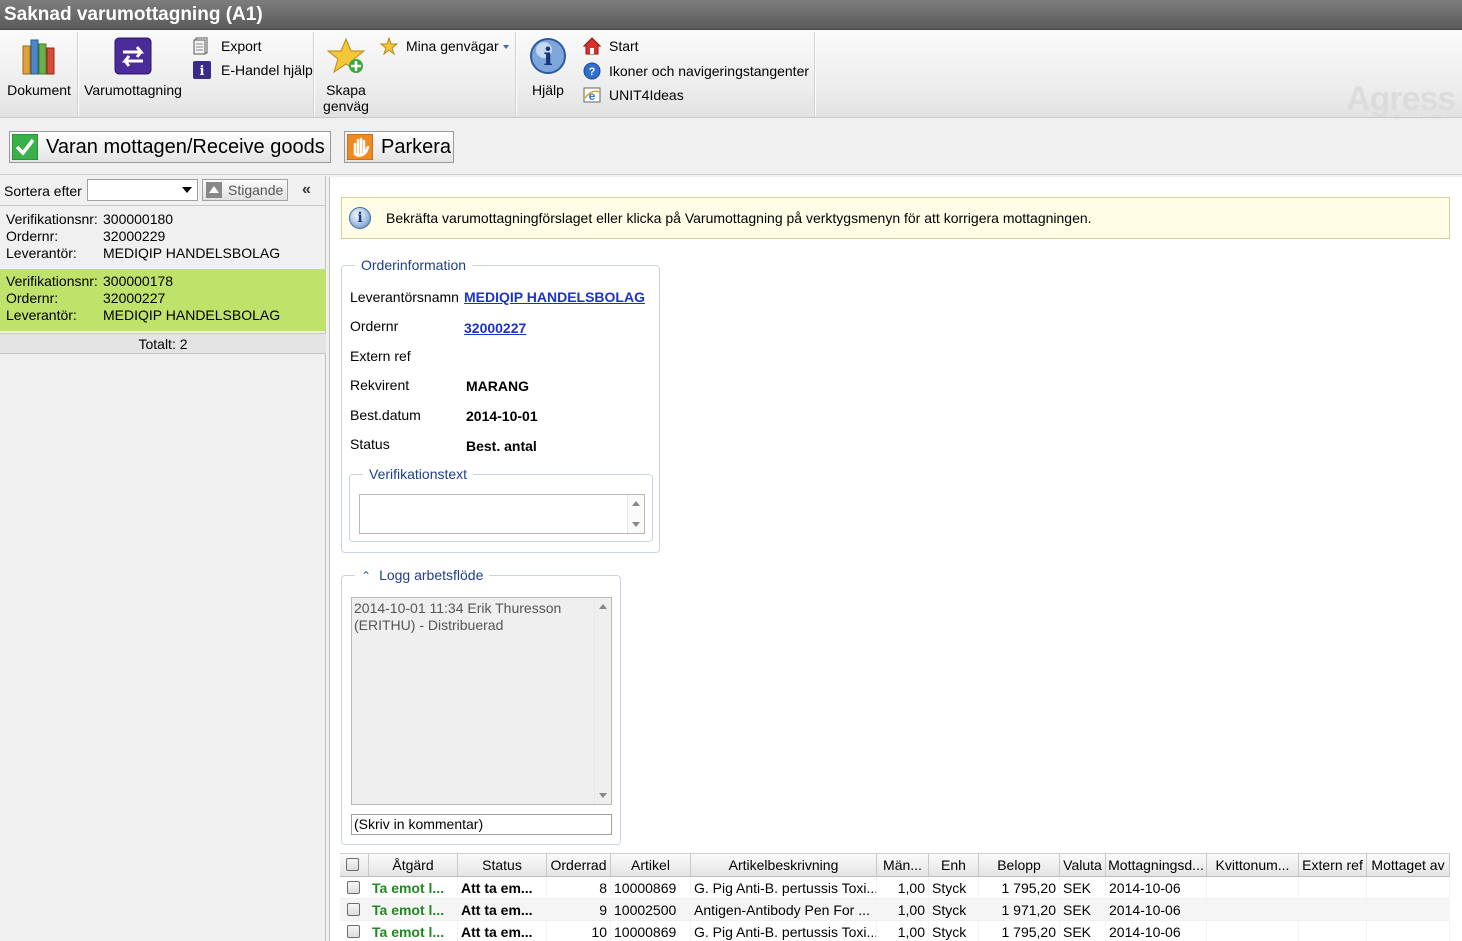  Describe the element at coordinates (1253, 931) in the screenshot. I see `receipt-number-cell` at that location.